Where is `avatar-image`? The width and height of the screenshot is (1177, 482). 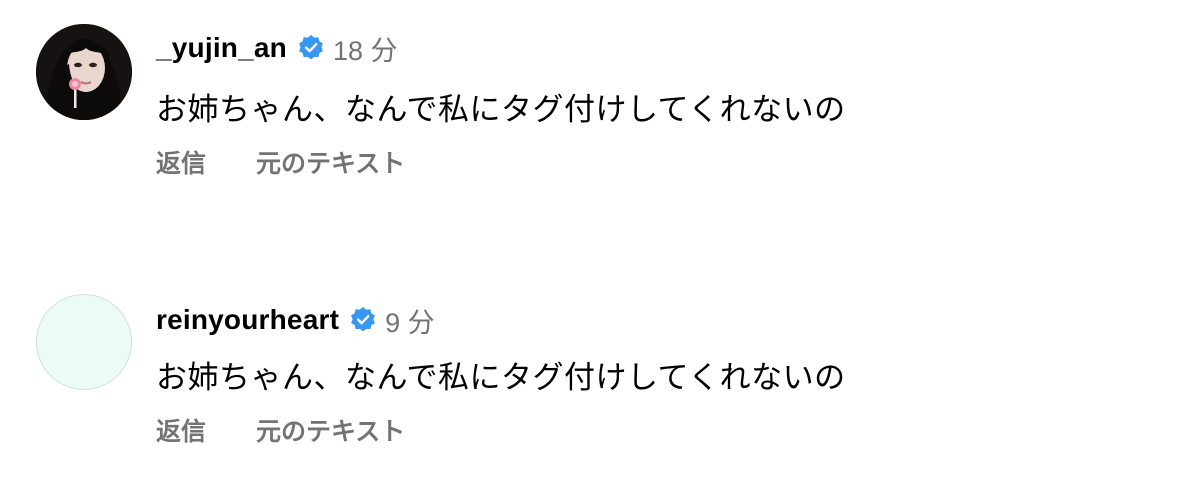 avatar-image is located at coordinates (84, 72).